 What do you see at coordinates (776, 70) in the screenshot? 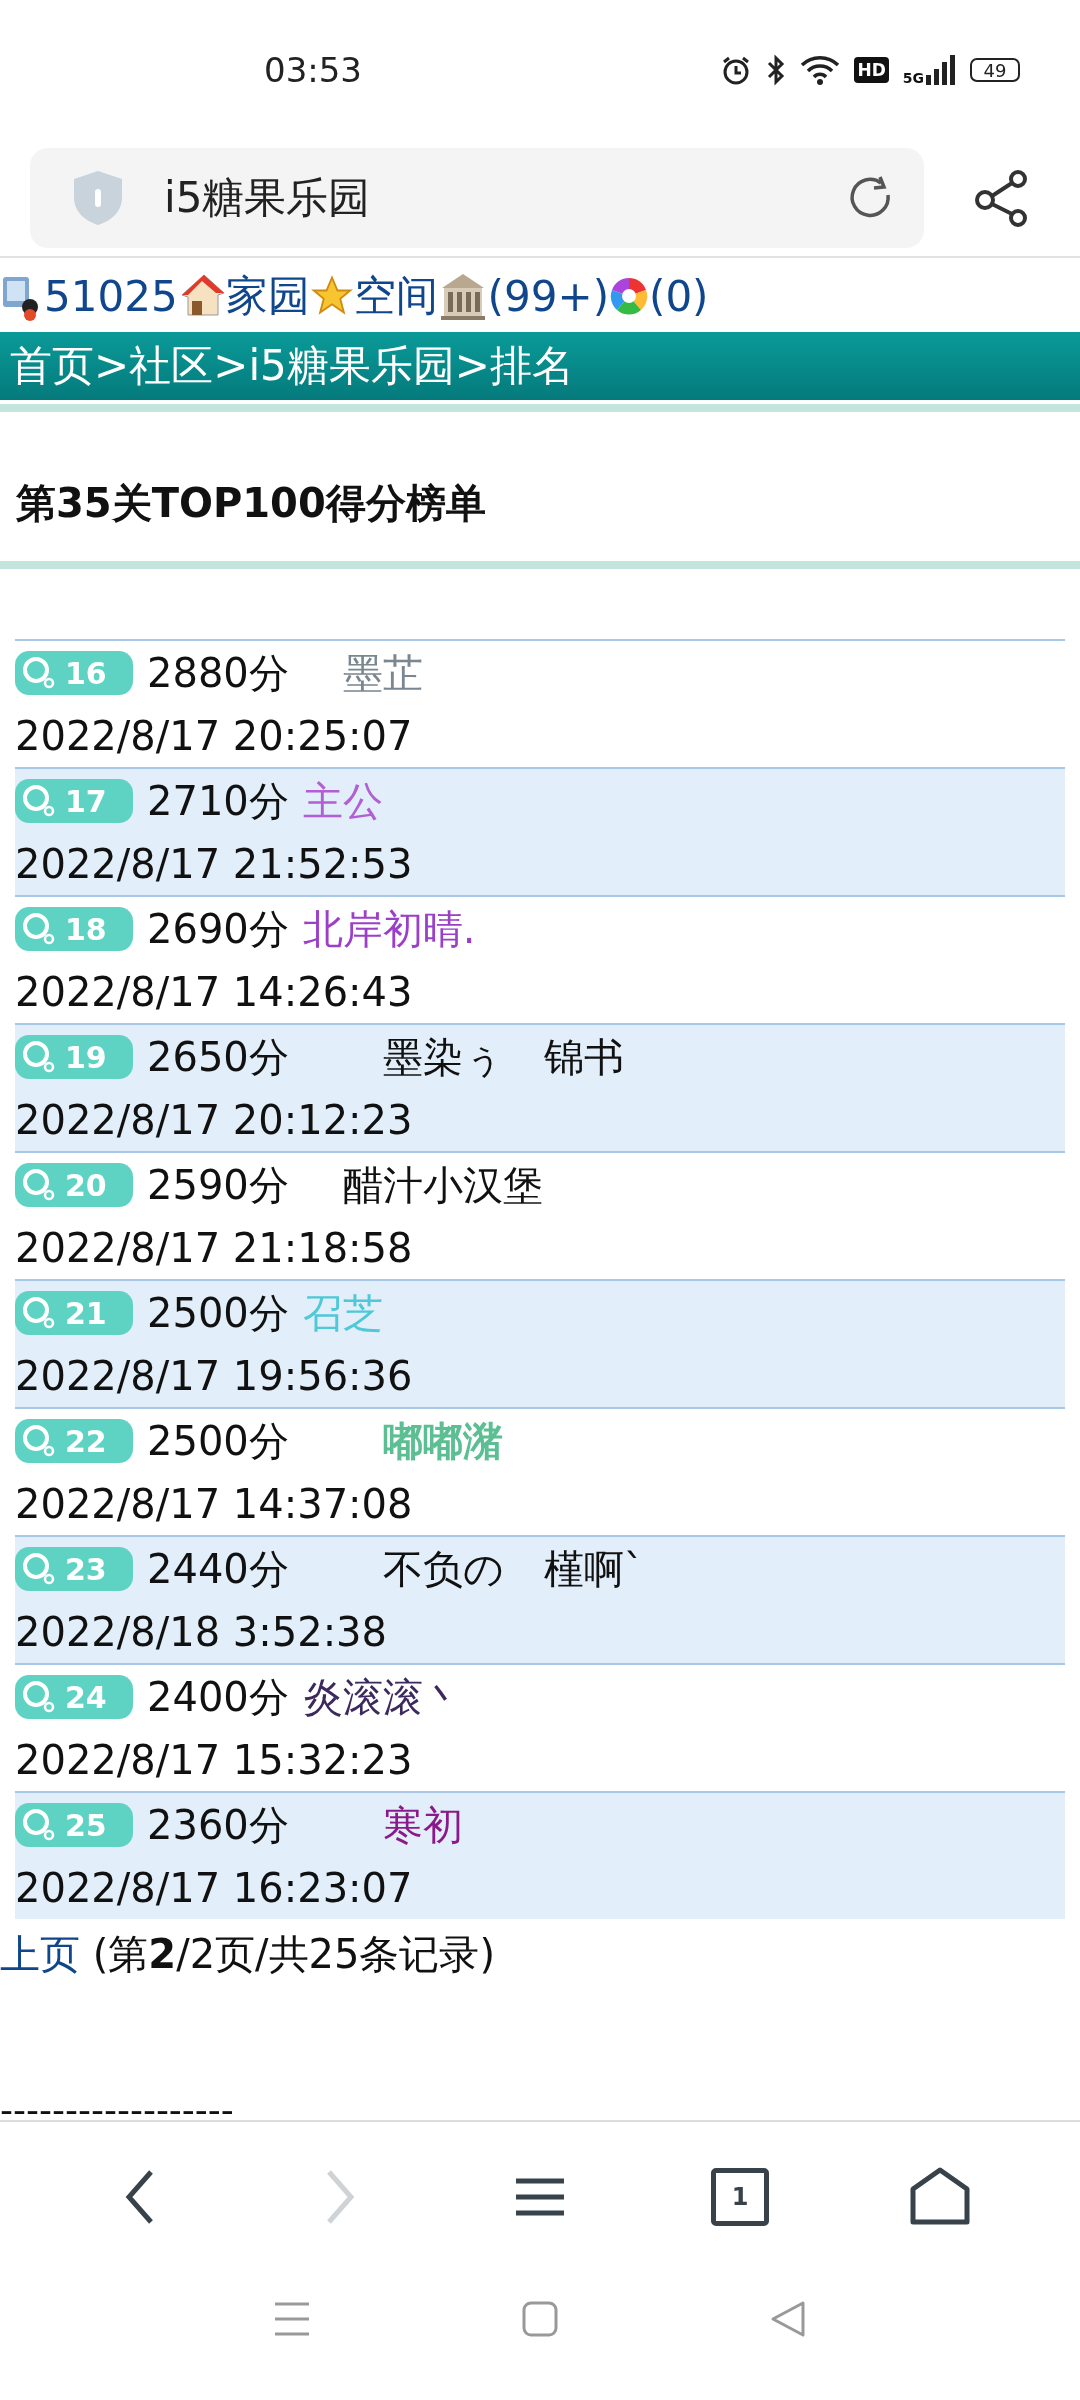
I see `bluetooth-icon` at bounding box center [776, 70].